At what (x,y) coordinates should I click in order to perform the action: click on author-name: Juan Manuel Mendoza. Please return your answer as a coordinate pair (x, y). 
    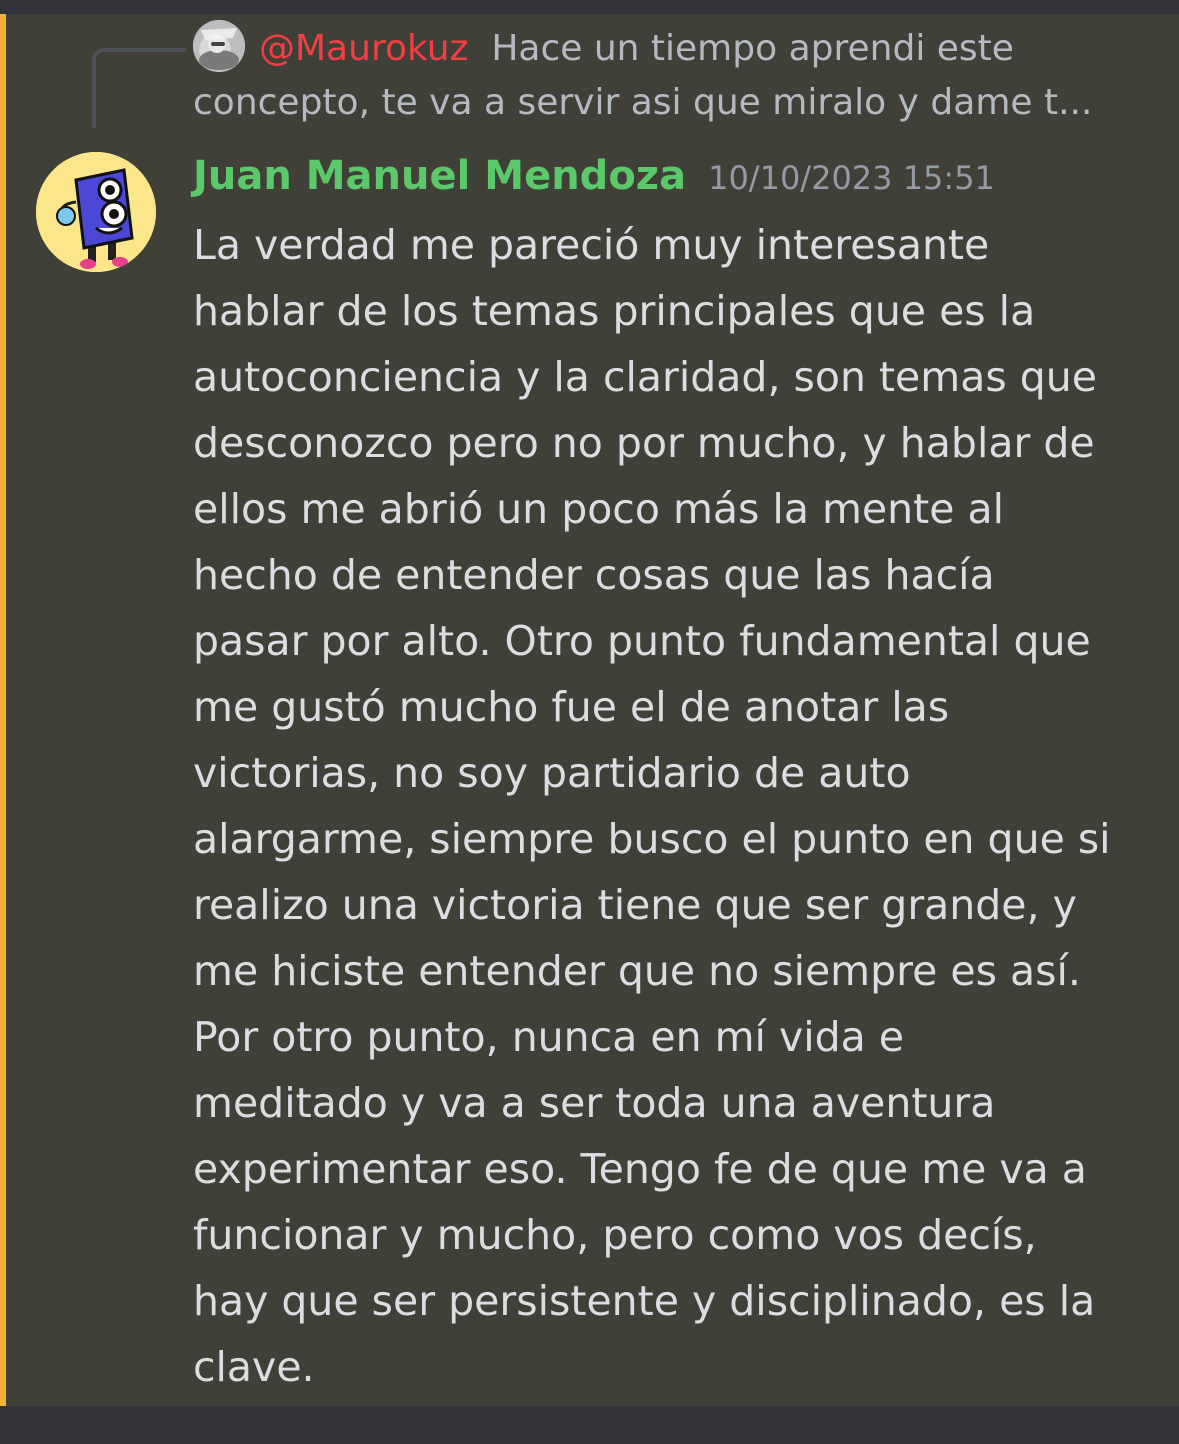
    Looking at the image, I should click on (439, 176).